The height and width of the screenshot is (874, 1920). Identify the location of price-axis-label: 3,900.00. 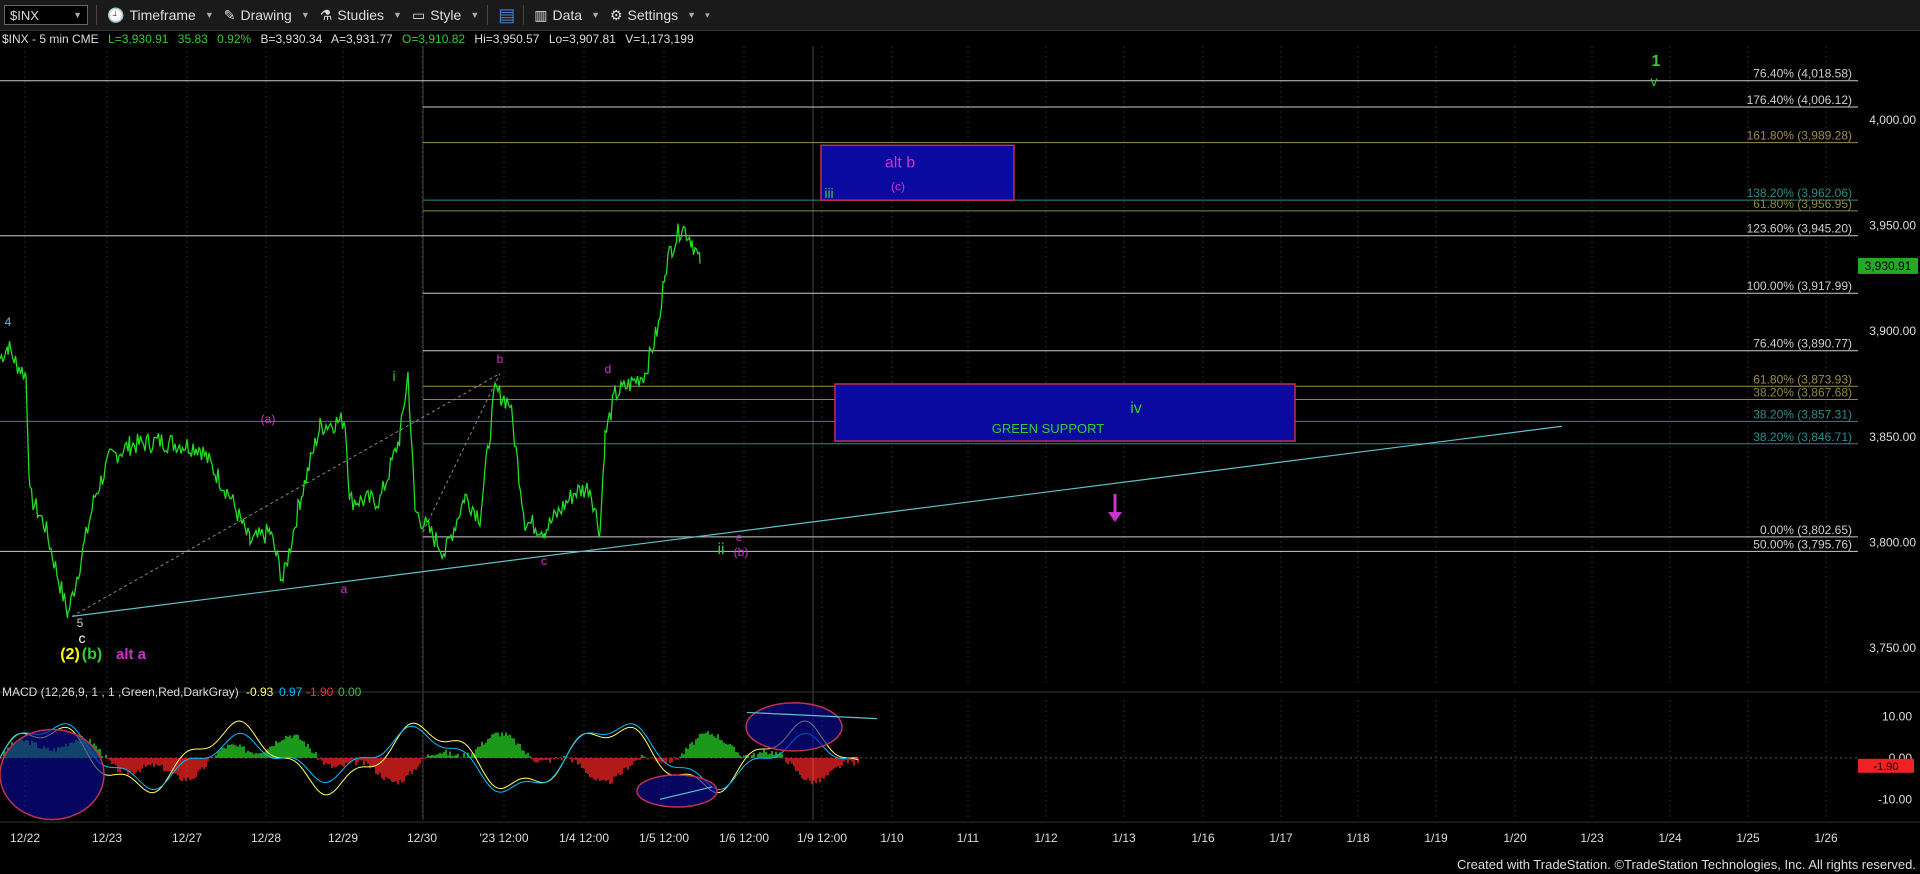
(1892, 331).